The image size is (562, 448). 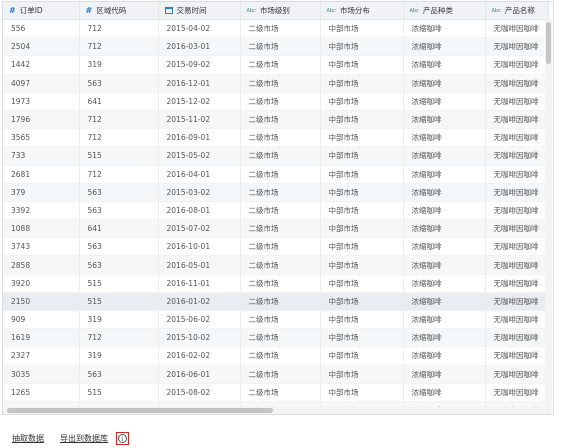 I want to click on column-header: Abc 产品名称, so click(x=517, y=11).